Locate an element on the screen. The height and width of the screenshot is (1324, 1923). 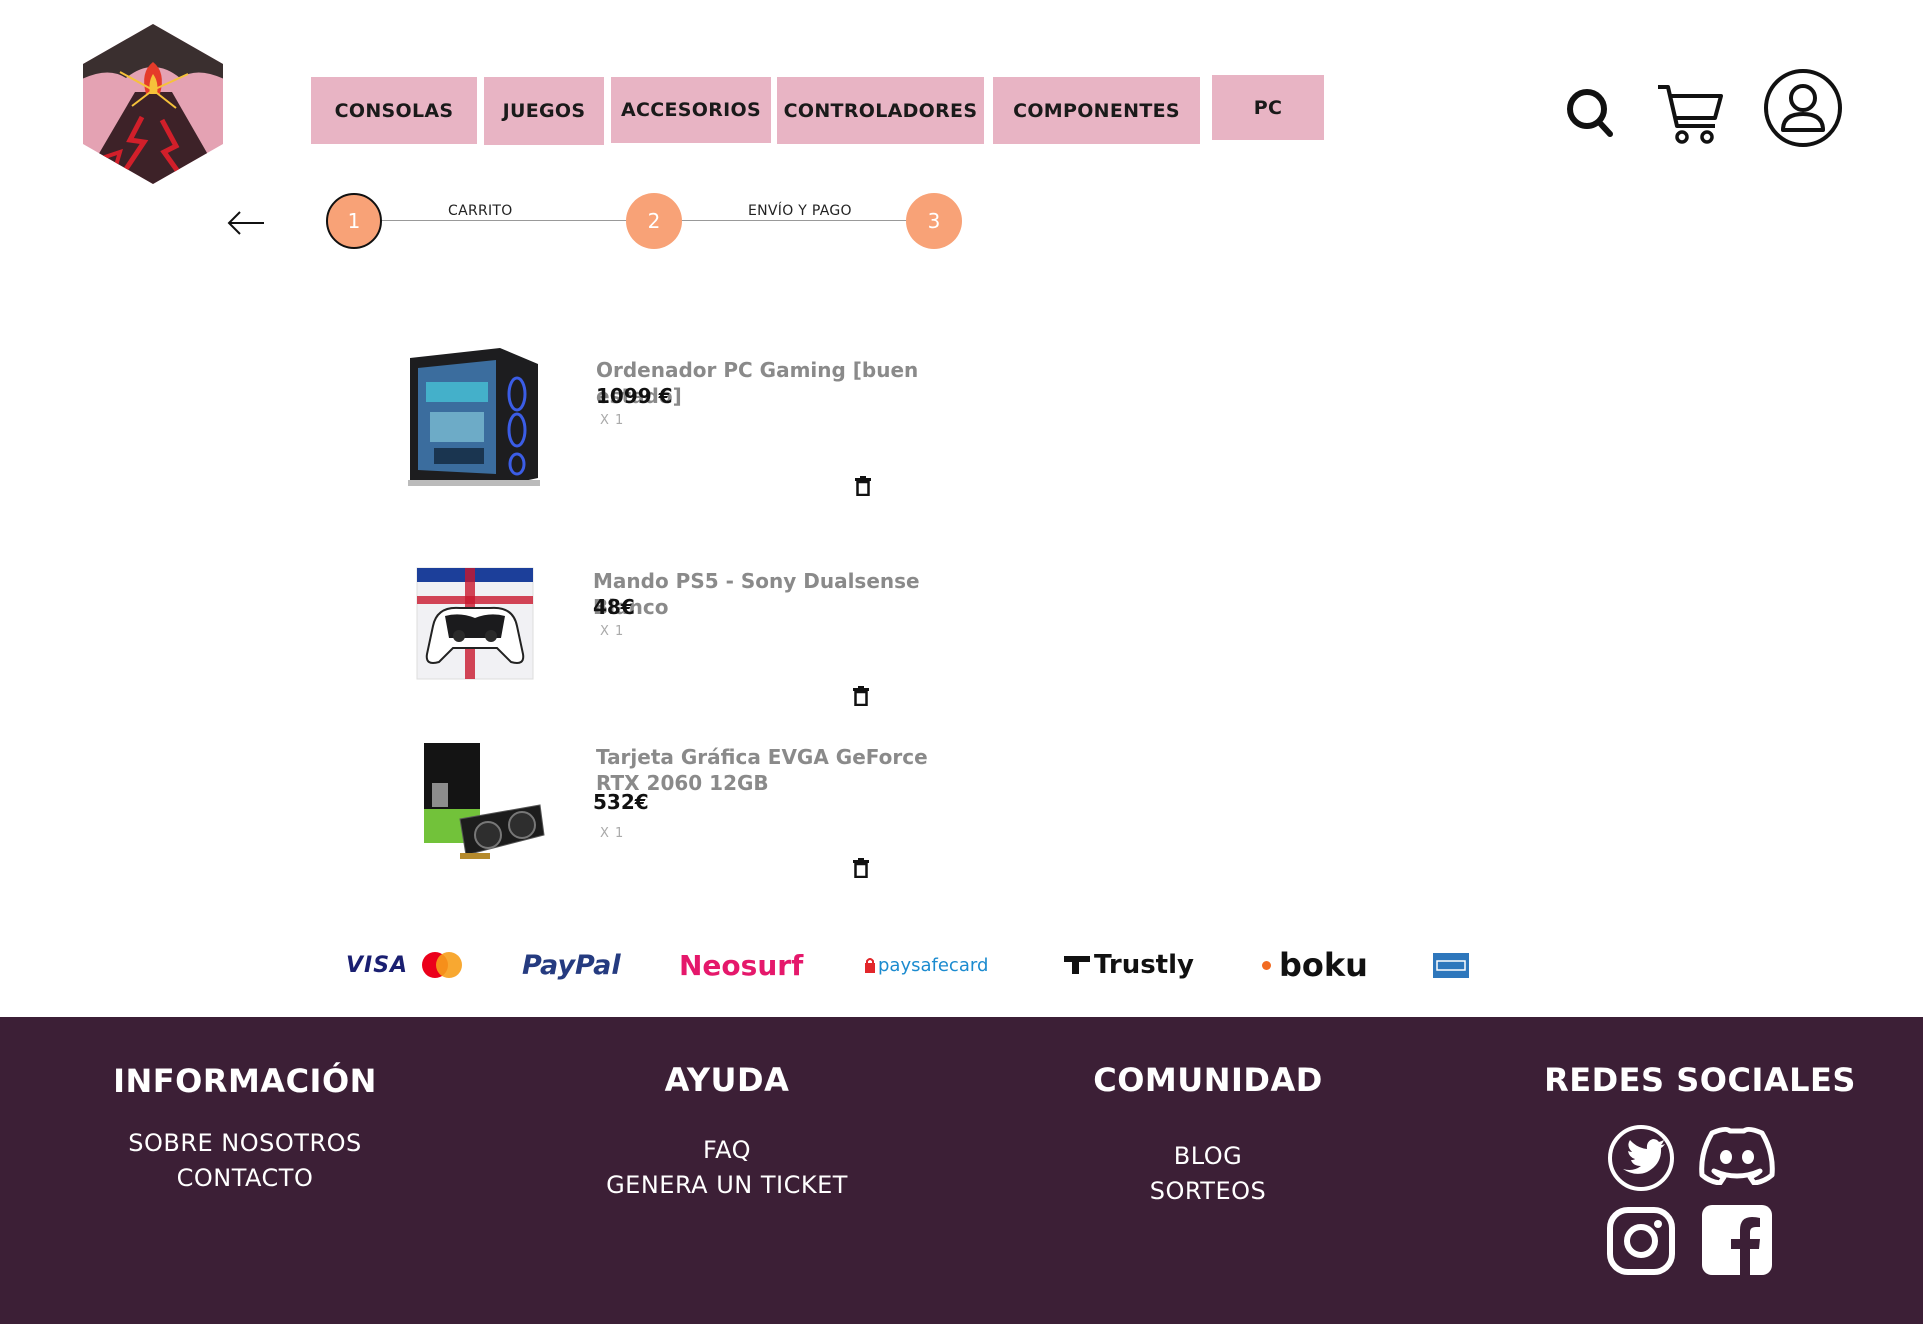
footer-informacion: INFORMACIÓN SOBRE NOSOTROS CONTACTO is located at coordinates (245, 1129).